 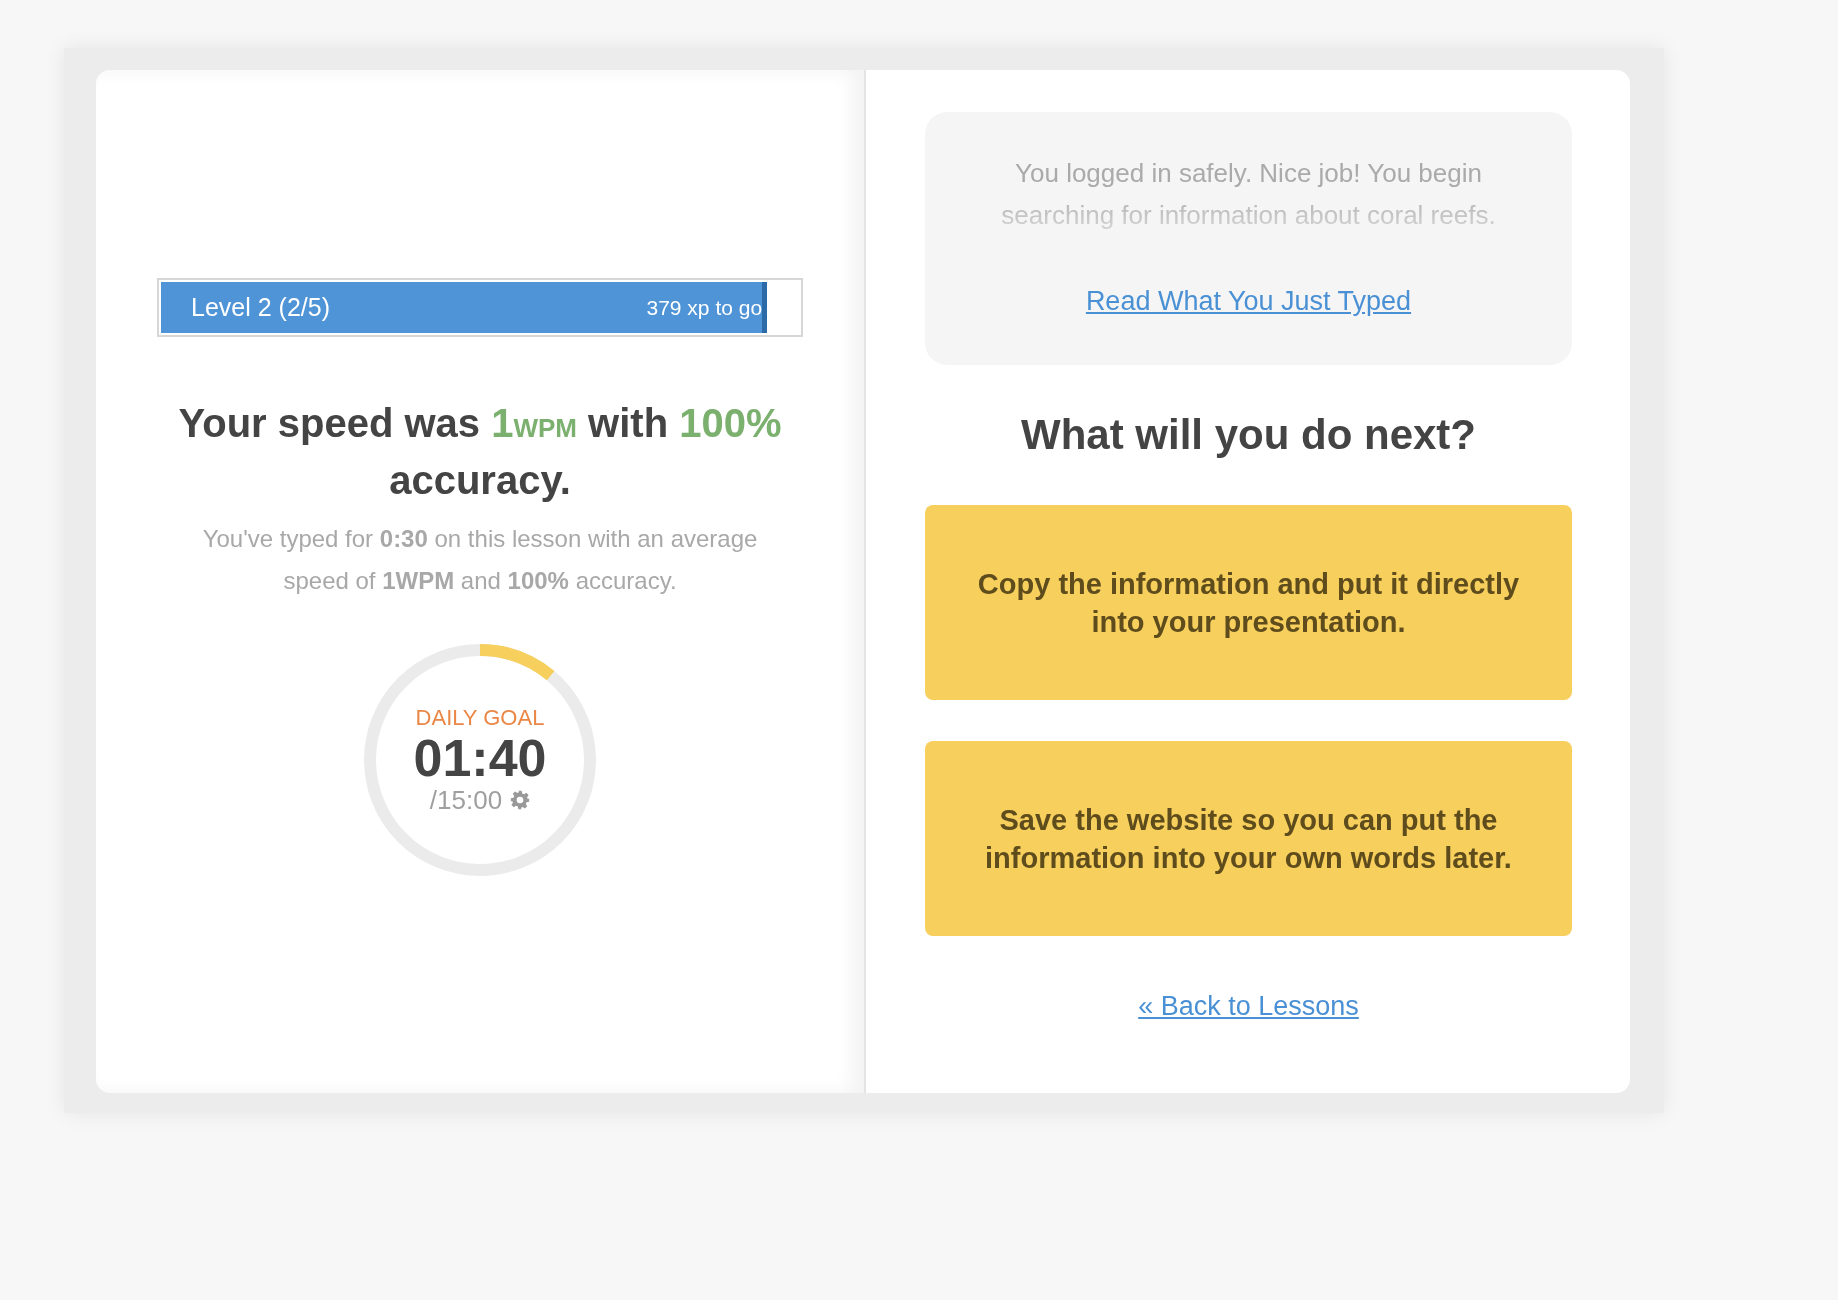 I want to click on settings-icon, so click(x=520, y=800).